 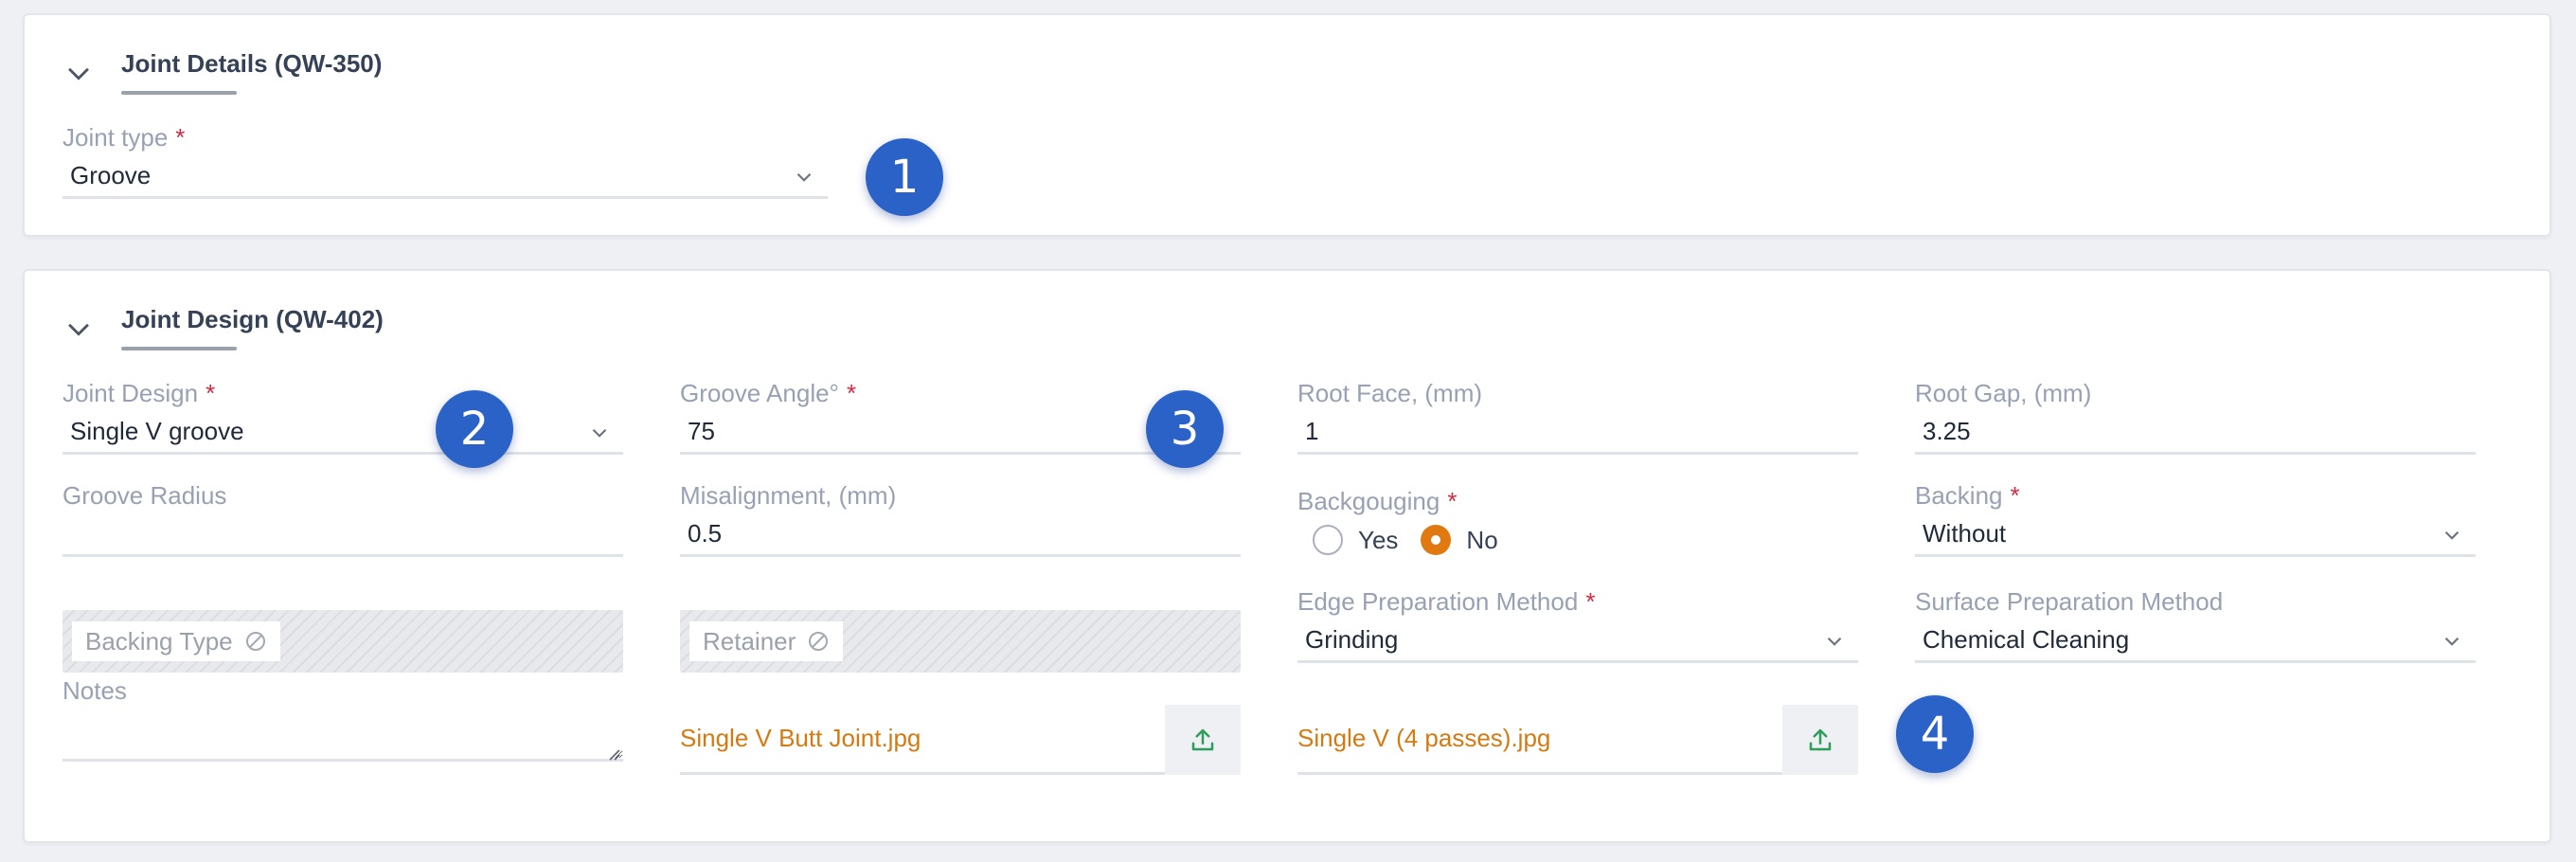 I want to click on field-label: Root Gap, (mm), so click(x=2003, y=393).